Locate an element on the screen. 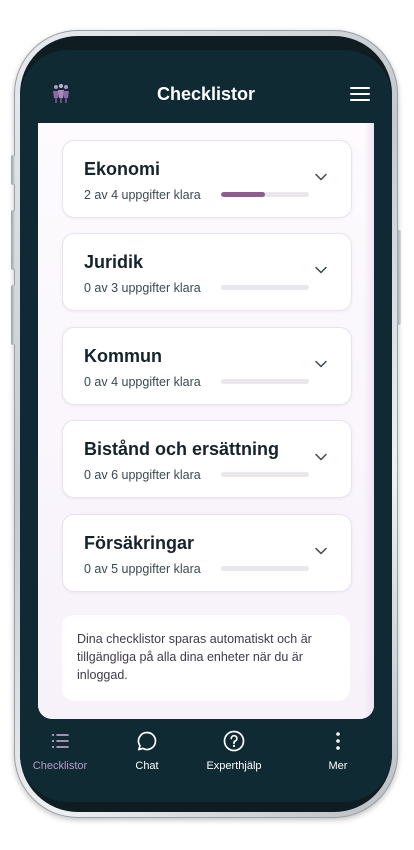 Image resolution: width=414 pixels, height=850 pixels. checklist-title: Bistånd och ersättning is located at coordinates (182, 449).